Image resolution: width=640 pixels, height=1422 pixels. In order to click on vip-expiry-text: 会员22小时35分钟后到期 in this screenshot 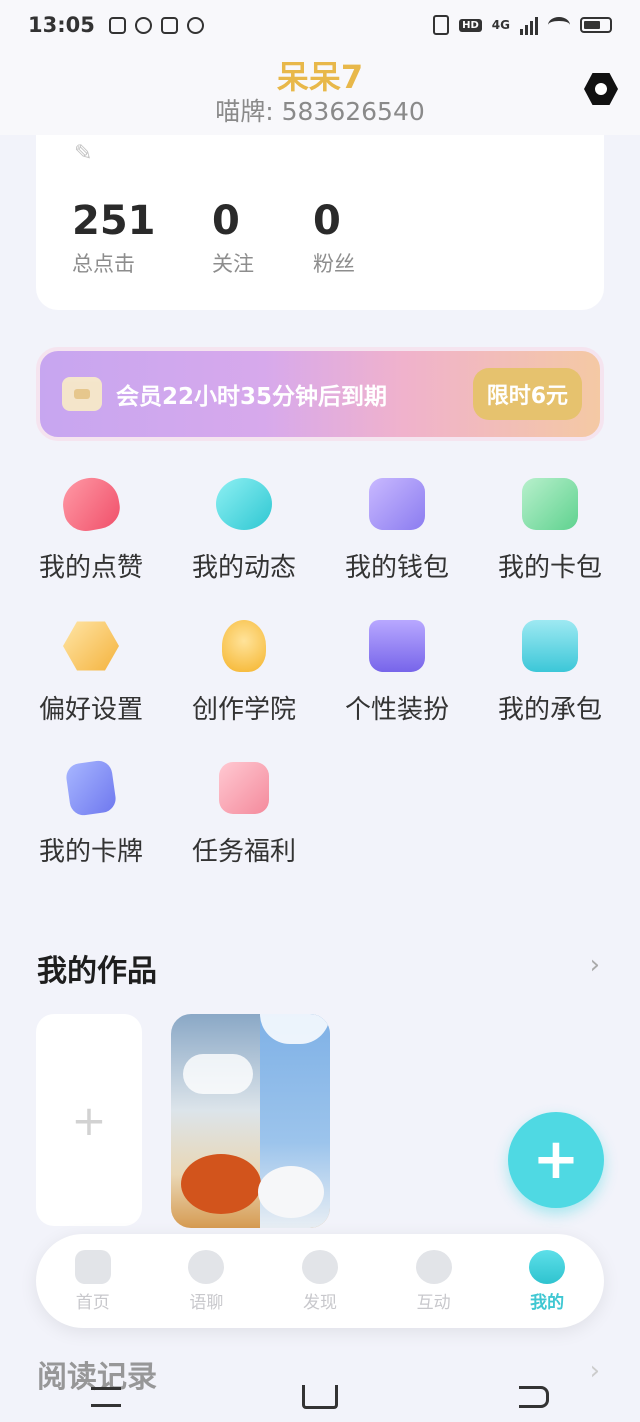, I will do `click(252, 397)`.